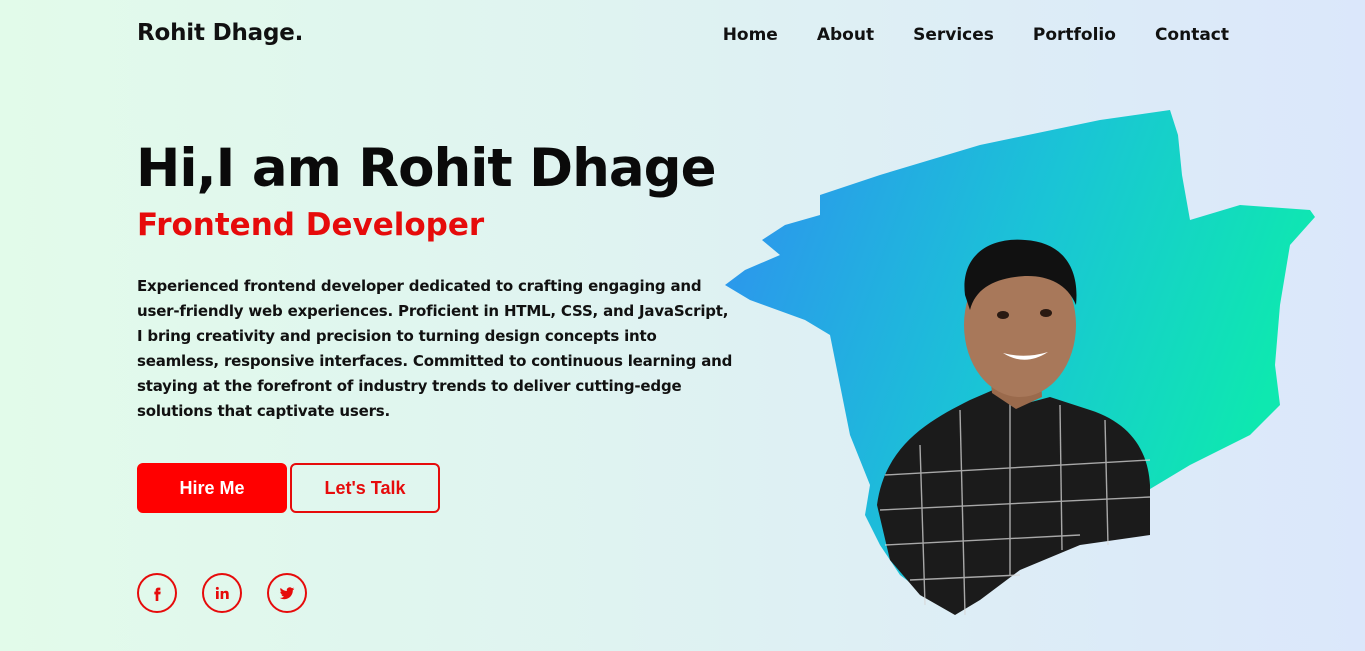 The height and width of the screenshot is (651, 1365). I want to click on main-nav: Home About Services Portfolio Contact, so click(976, 35).